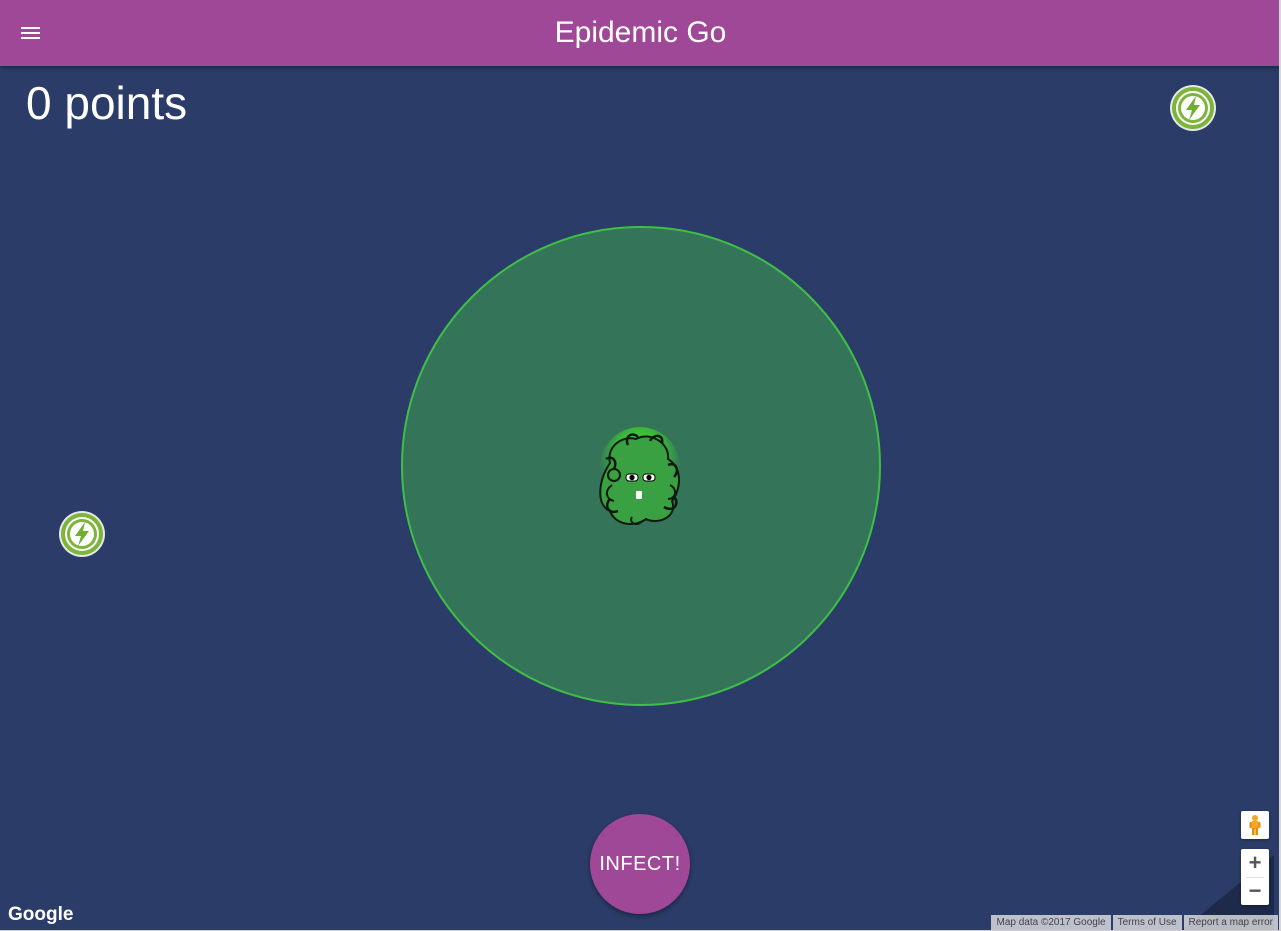 This screenshot has width=1281, height=931. What do you see at coordinates (1255, 825) in the screenshot?
I see `pegman-icon` at bounding box center [1255, 825].